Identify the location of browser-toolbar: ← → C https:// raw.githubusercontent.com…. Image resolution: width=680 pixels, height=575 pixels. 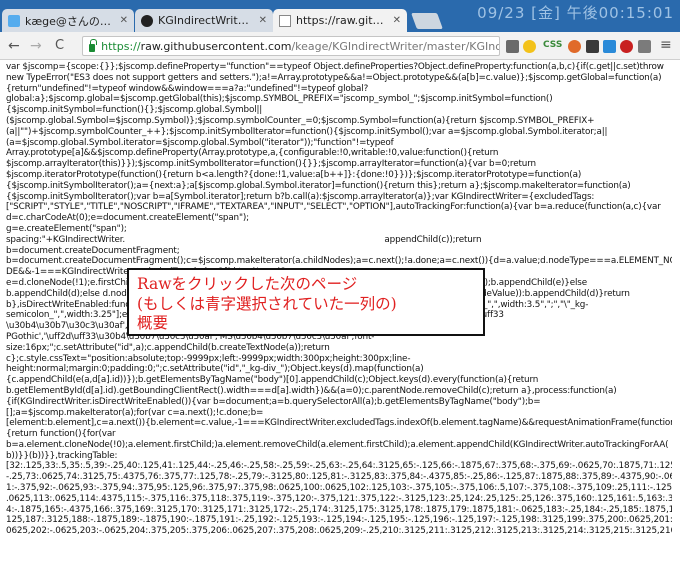
(340, 46).